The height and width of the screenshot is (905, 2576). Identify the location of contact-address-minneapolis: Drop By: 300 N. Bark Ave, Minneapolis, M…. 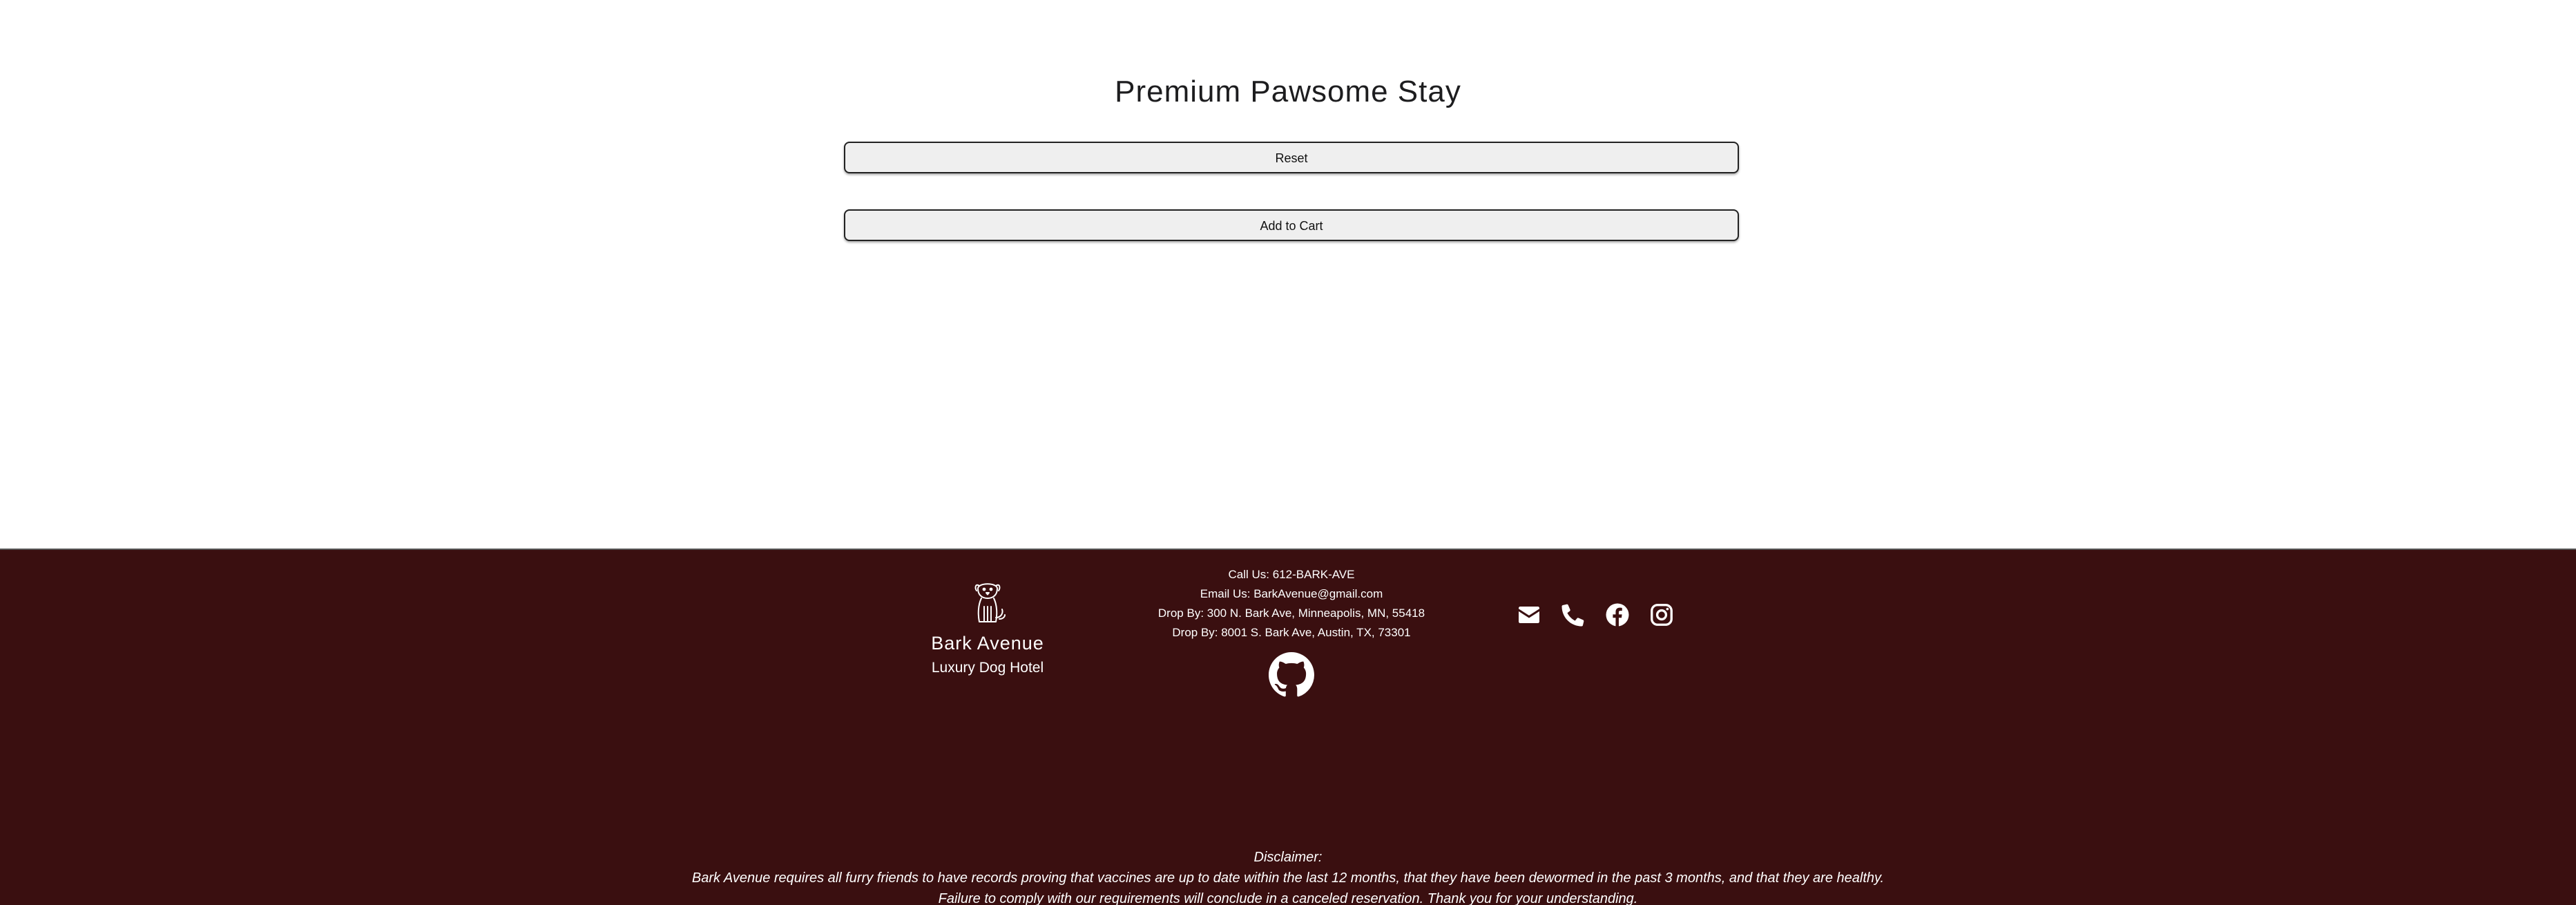
(1291, 613).